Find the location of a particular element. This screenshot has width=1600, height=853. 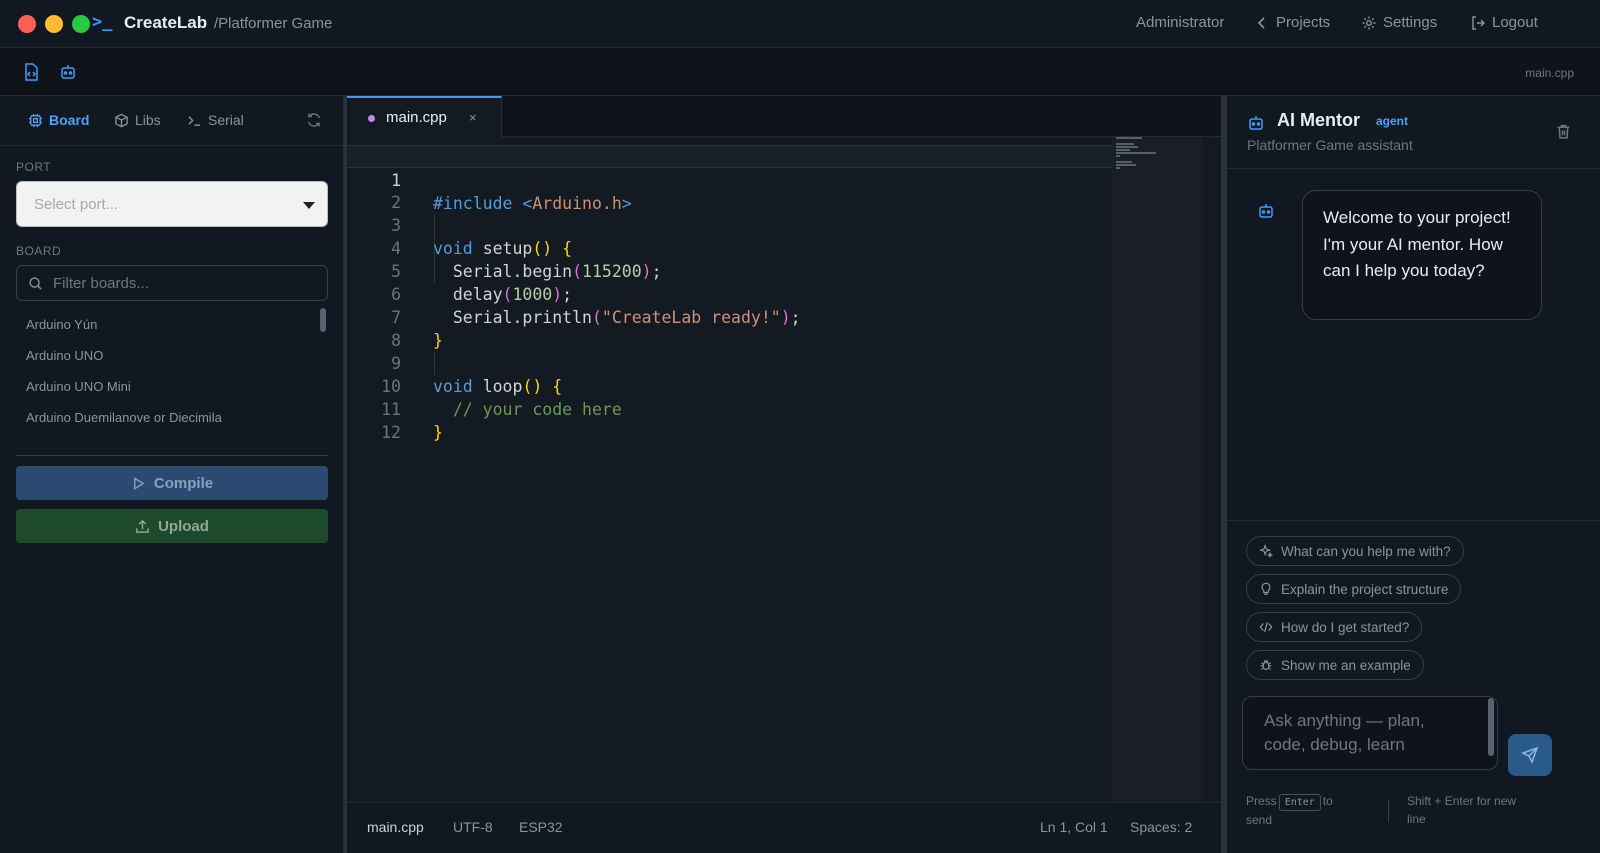

close-tab-icon: × is located at coordinates (473, 117).